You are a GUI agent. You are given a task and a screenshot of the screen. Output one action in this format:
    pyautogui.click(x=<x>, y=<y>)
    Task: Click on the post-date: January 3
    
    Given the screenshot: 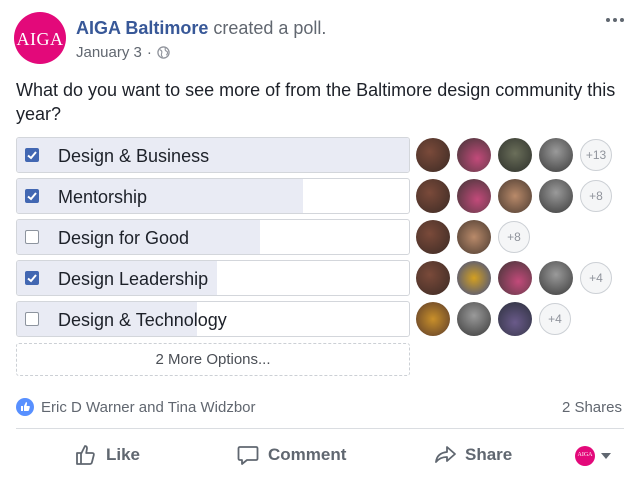 What is the action you would take?
    pyautogui.click(x=109, y=52)
    